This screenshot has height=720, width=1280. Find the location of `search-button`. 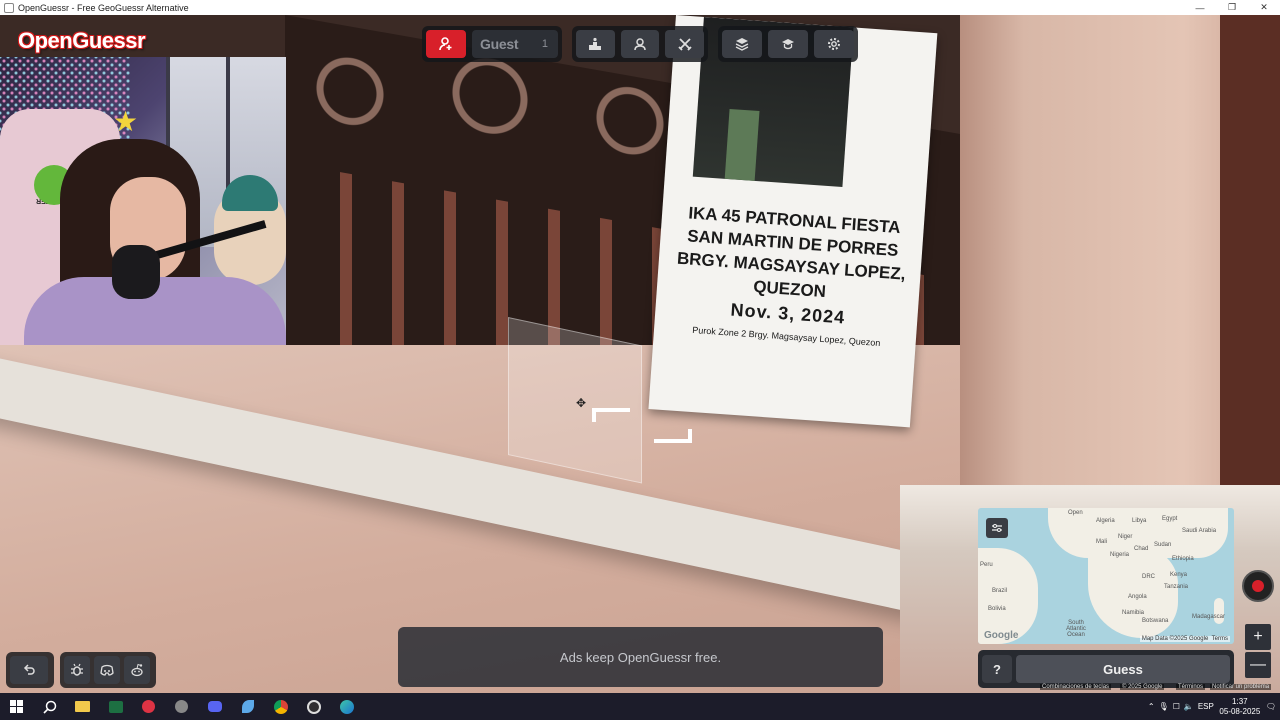

search-button is located at coordinates (49, 706).